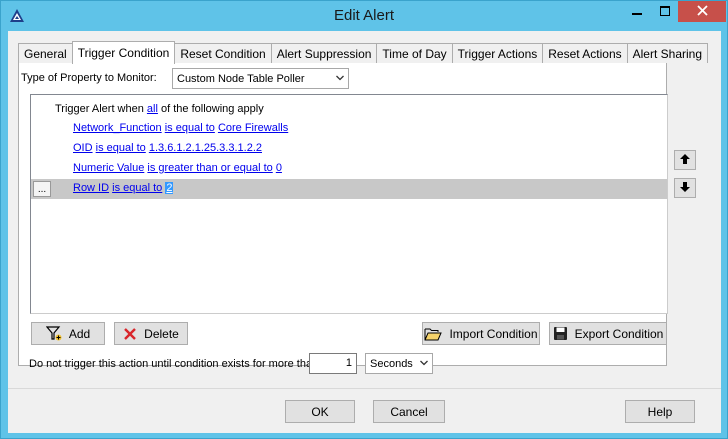 The image size is (728, 439). What do you see at coordinates (409, 411) in the screenshot?
I see `cancel-button: Cancel` at bounding box center [409, 411].